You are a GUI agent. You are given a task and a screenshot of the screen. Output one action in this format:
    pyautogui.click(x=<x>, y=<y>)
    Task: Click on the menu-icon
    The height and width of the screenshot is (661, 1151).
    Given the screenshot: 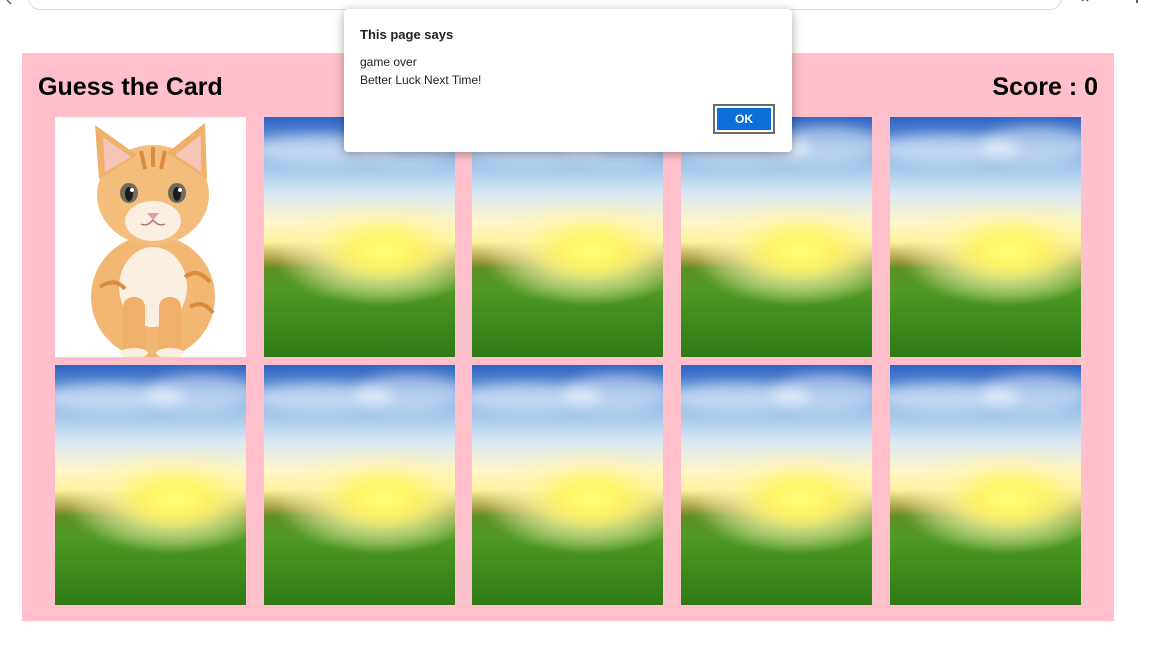 What is the action you would take?
    pyautogui.click(x=1137, y=3)
    